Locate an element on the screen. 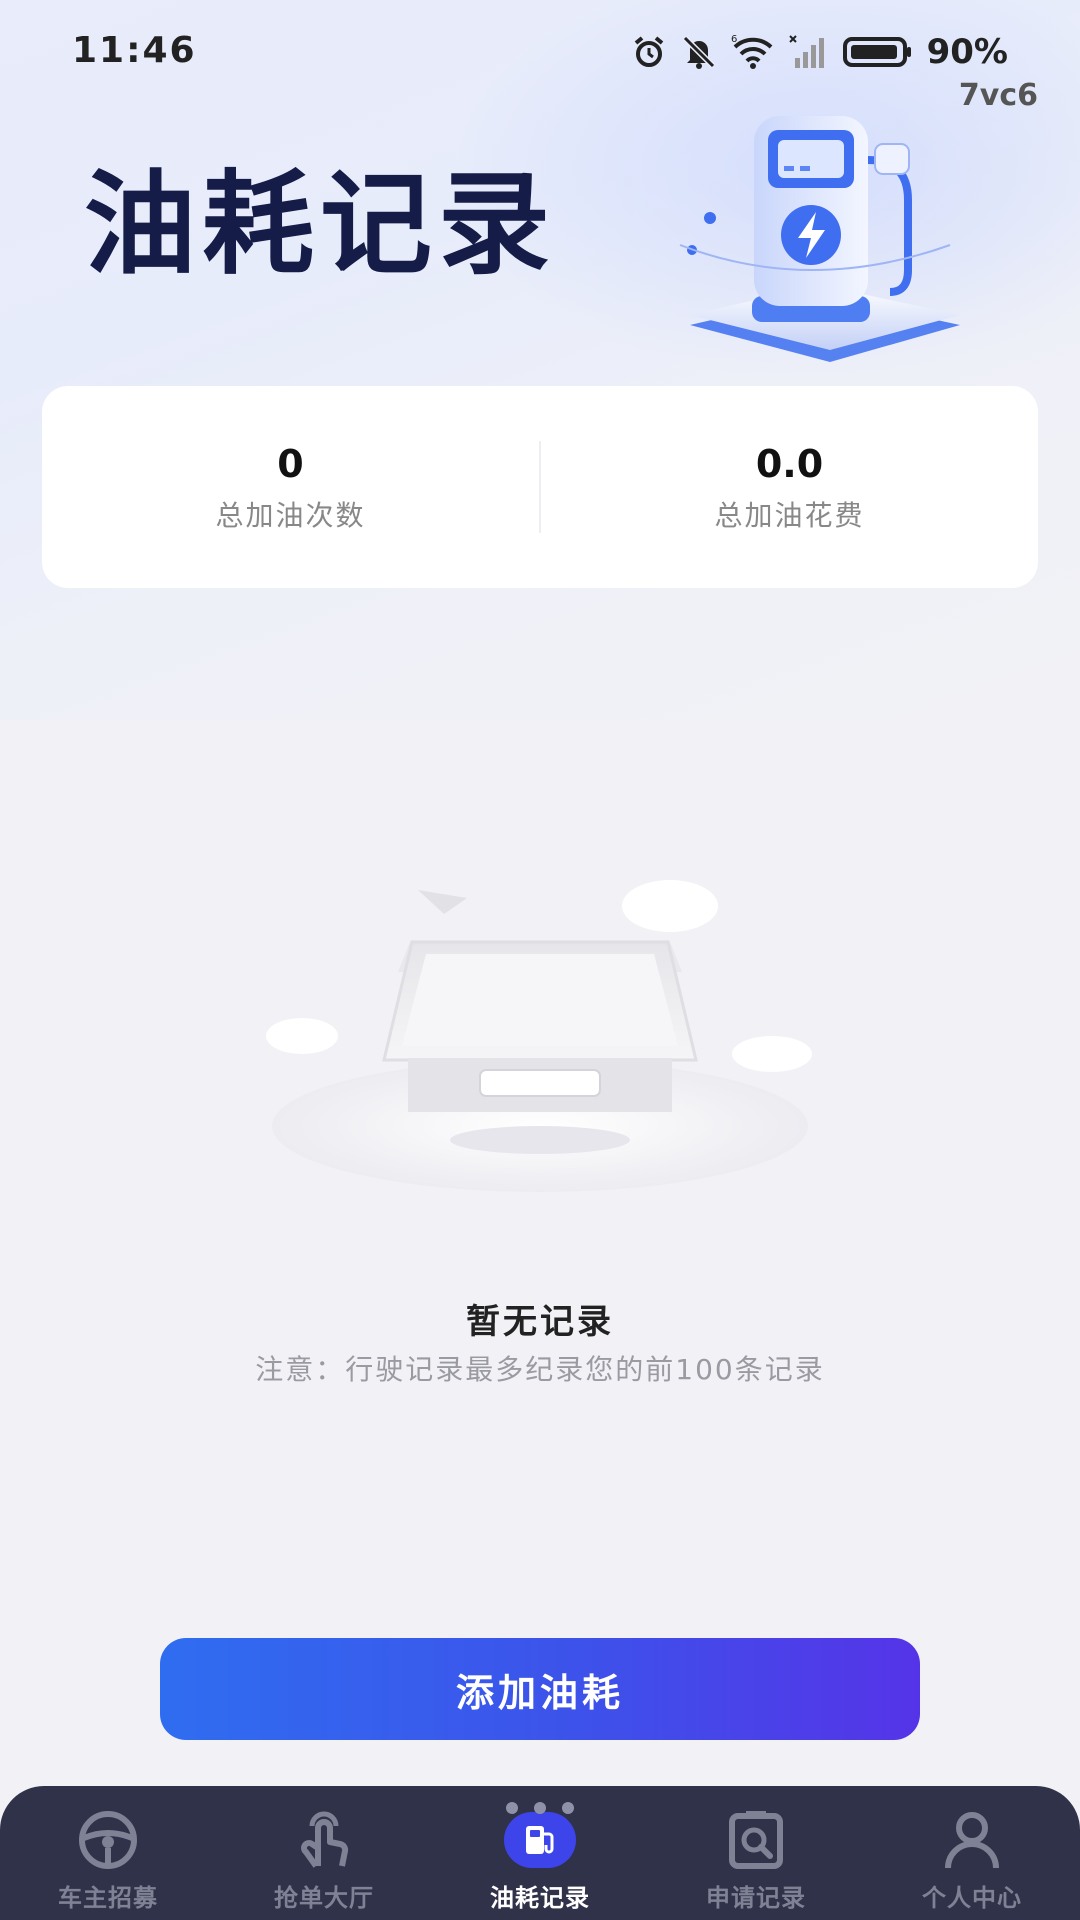 This screenshot has width=1080, height=1920. status-bar: 11:46 6 90% 7vc6 is located at coordinates (540, 56).